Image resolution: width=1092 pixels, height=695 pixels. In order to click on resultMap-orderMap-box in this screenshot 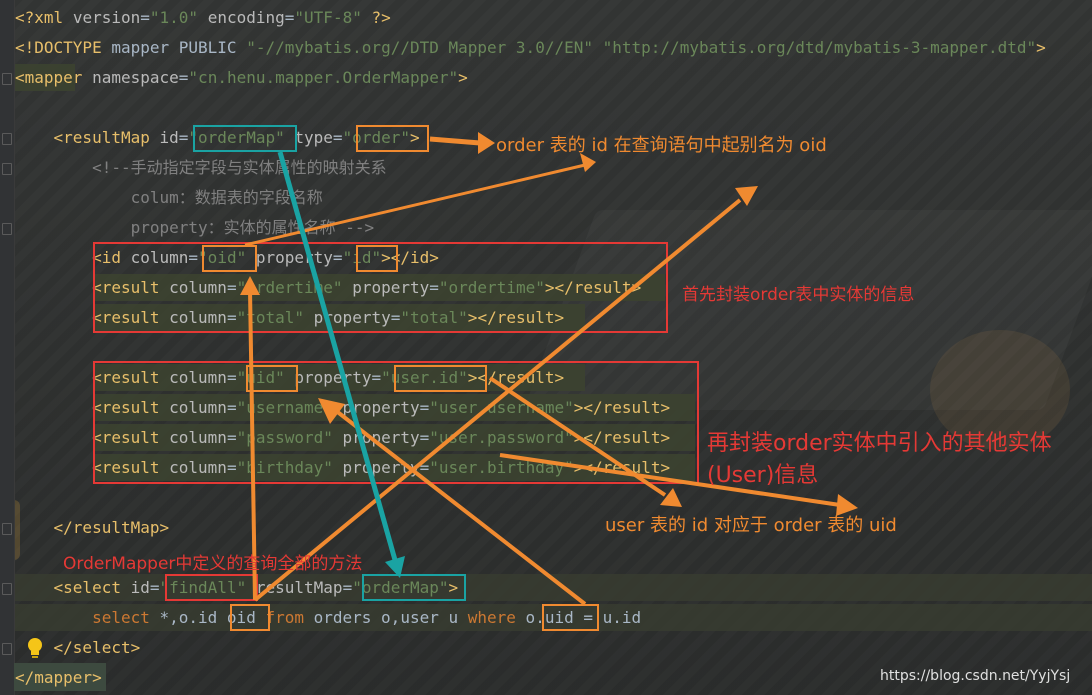, I will do `click(414, 587)`.